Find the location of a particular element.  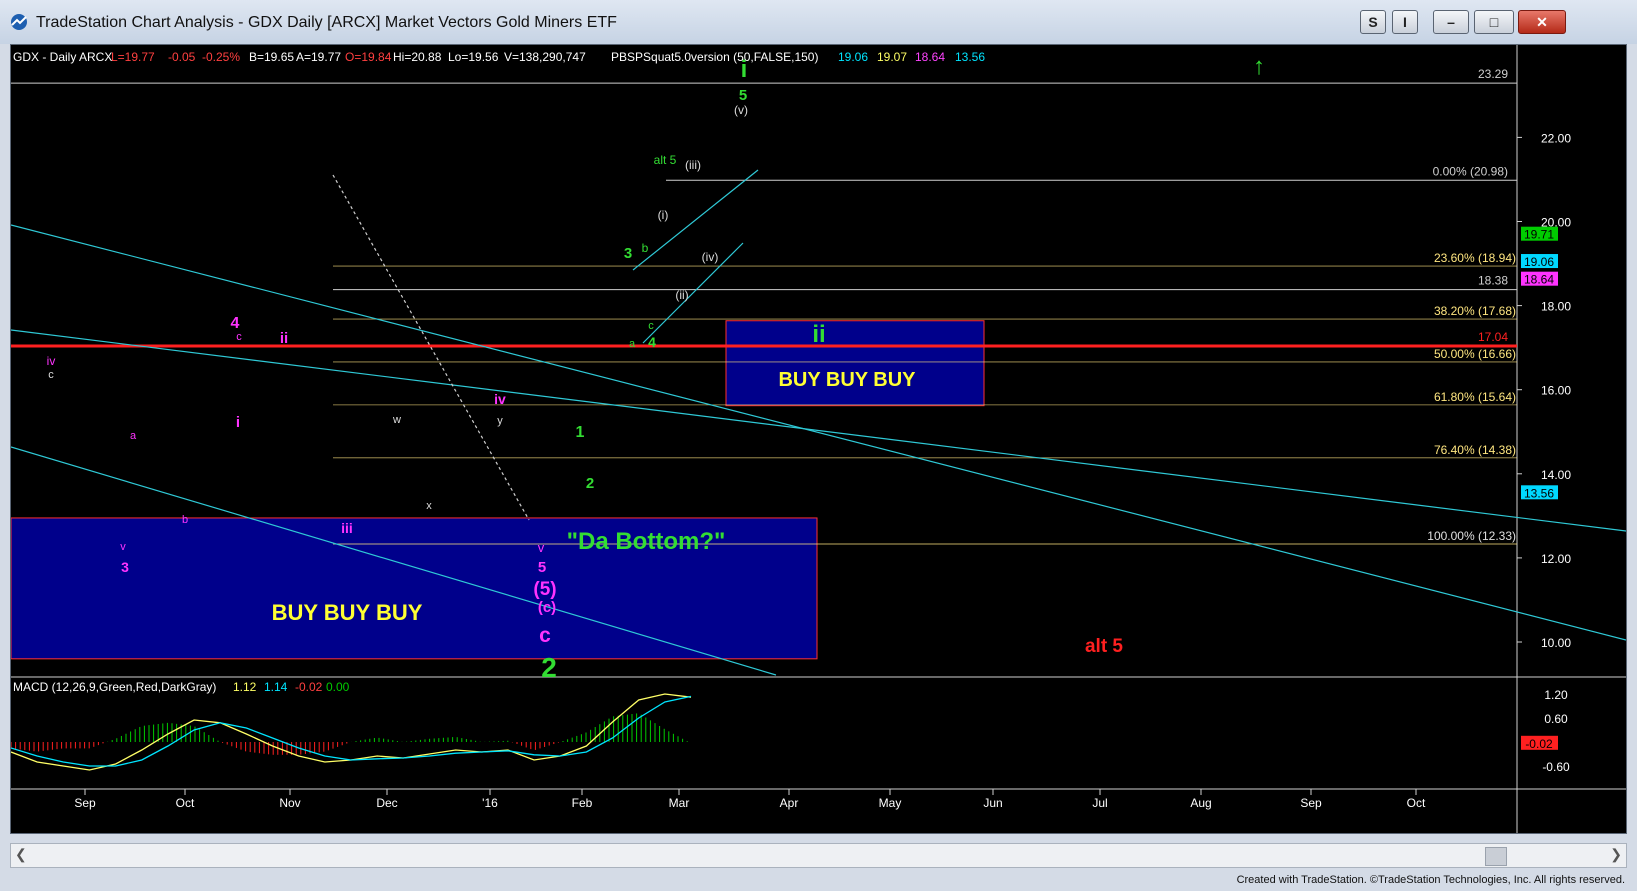

header-field: Hi=20.88 is located at coordinates (417, 57).